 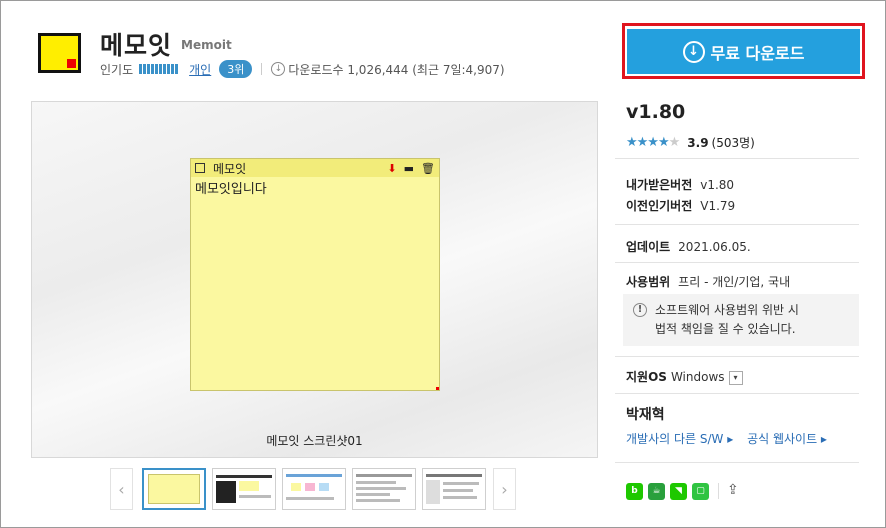 What do you see at coordinates (634, 491) in the screenshot?
I see `blog-share-icon: b` at bounding box center [634, 491].